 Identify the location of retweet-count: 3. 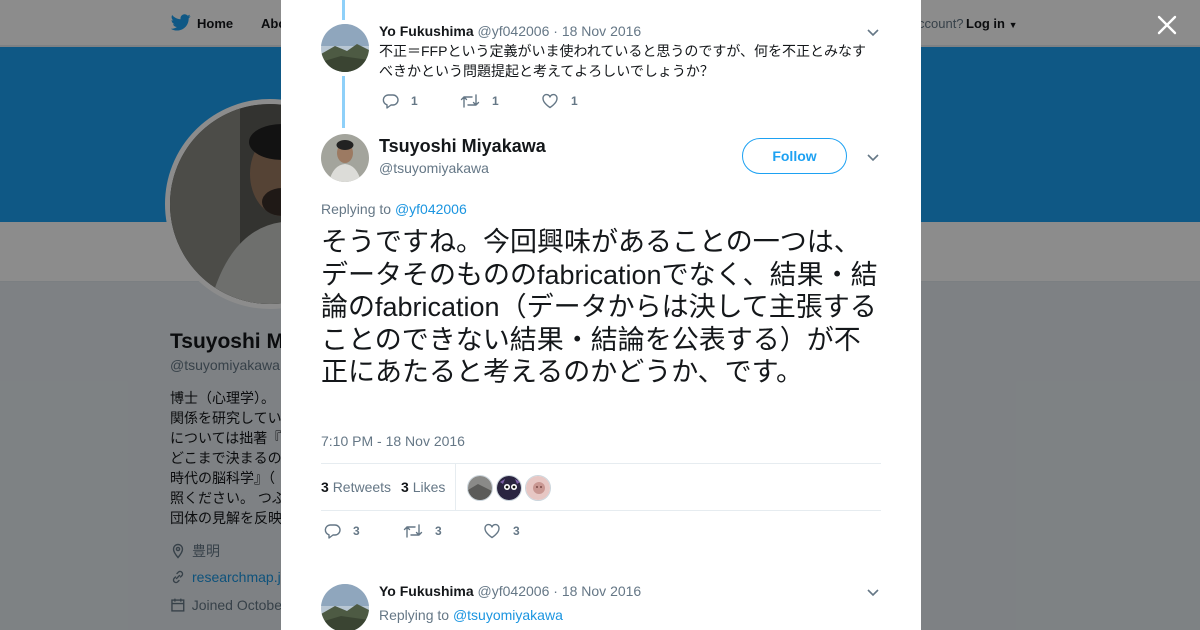
(438, 531).